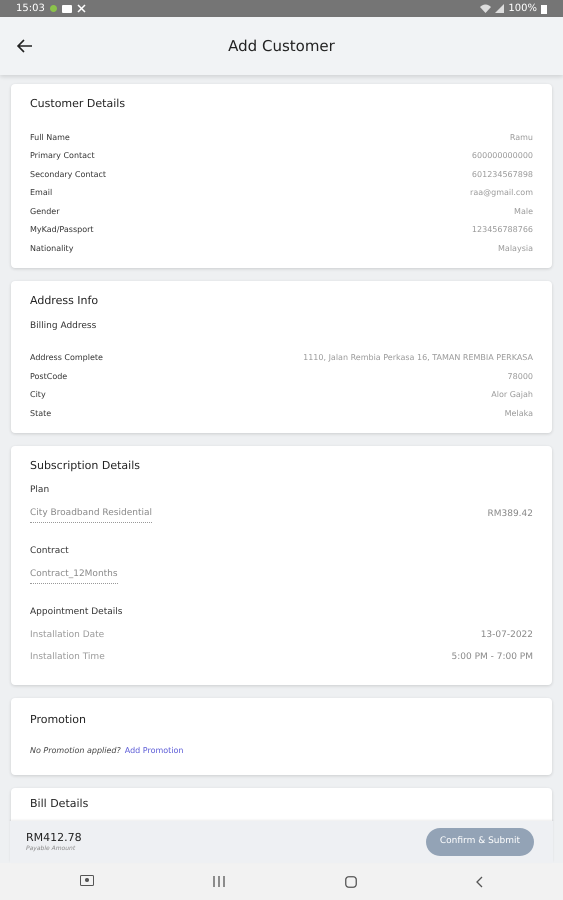  I want to click on recent-apps-icon, so click(219, 881).